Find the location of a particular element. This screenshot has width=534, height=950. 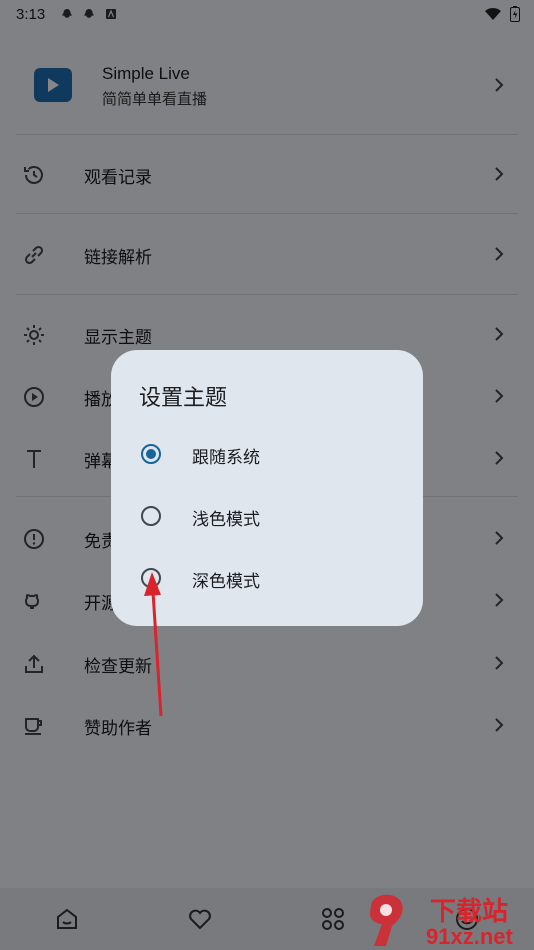

watermark-url: 91xz.net is located at coordinates (469, 936).